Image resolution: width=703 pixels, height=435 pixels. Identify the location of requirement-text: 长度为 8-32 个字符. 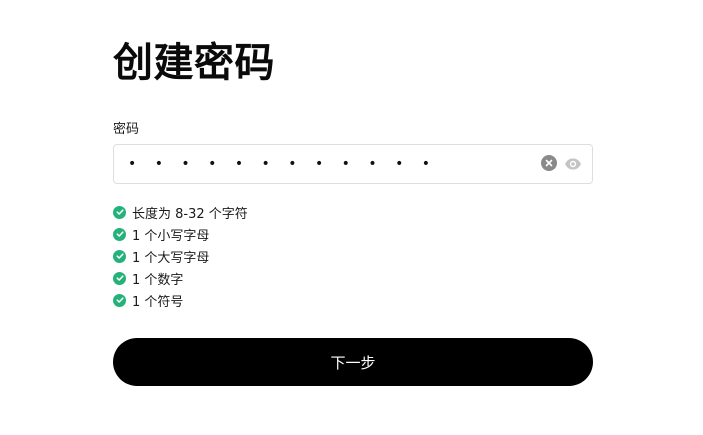
(190, 214).